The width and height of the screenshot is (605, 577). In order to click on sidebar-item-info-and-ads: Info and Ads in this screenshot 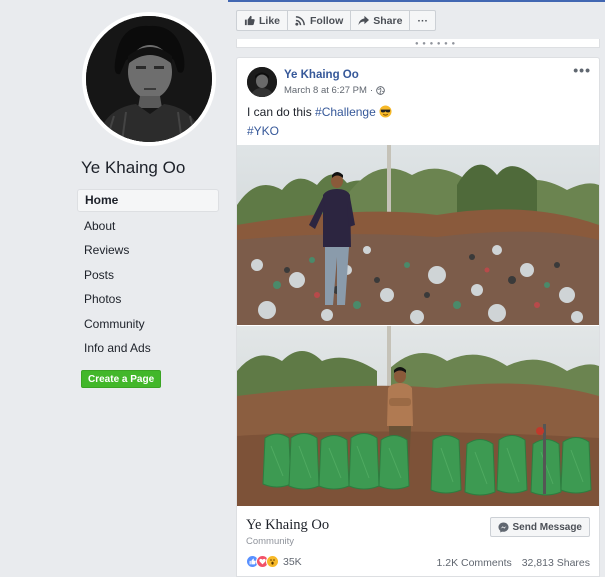, I will do `click(148, 348)`.